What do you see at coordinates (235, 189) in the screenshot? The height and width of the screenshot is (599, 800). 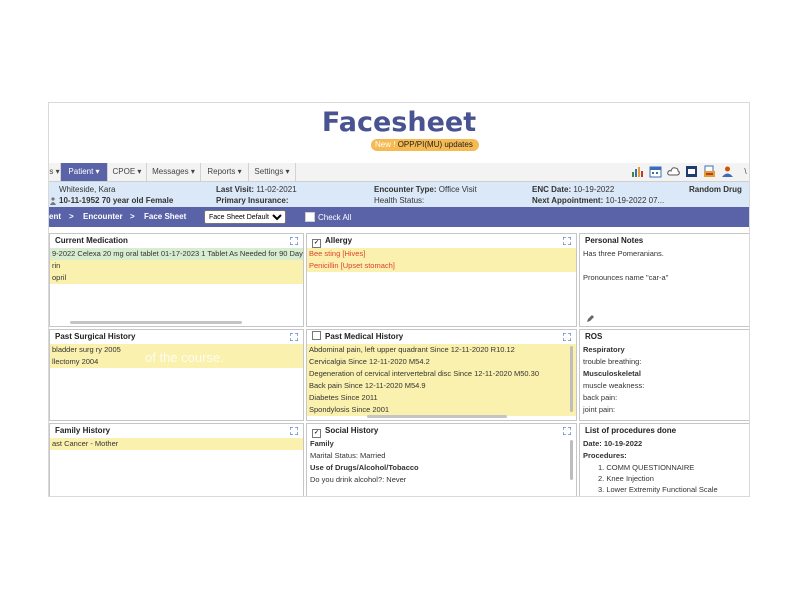 I see `last-visit-label: Last Visit:` at bounding box center [235, 189].